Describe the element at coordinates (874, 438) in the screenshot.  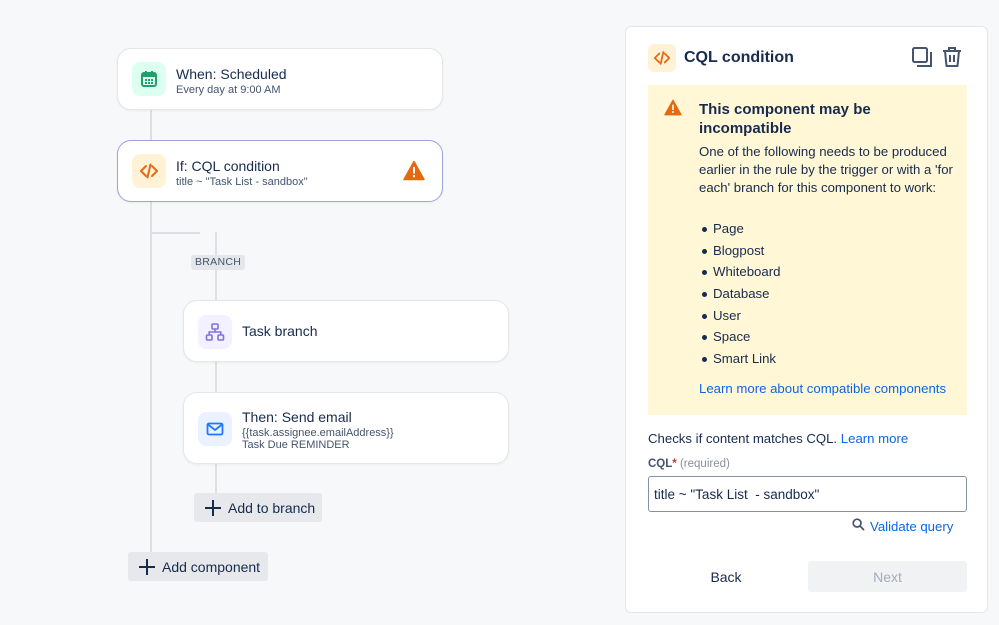
I see `learn-more-link: Learn more` at that location.